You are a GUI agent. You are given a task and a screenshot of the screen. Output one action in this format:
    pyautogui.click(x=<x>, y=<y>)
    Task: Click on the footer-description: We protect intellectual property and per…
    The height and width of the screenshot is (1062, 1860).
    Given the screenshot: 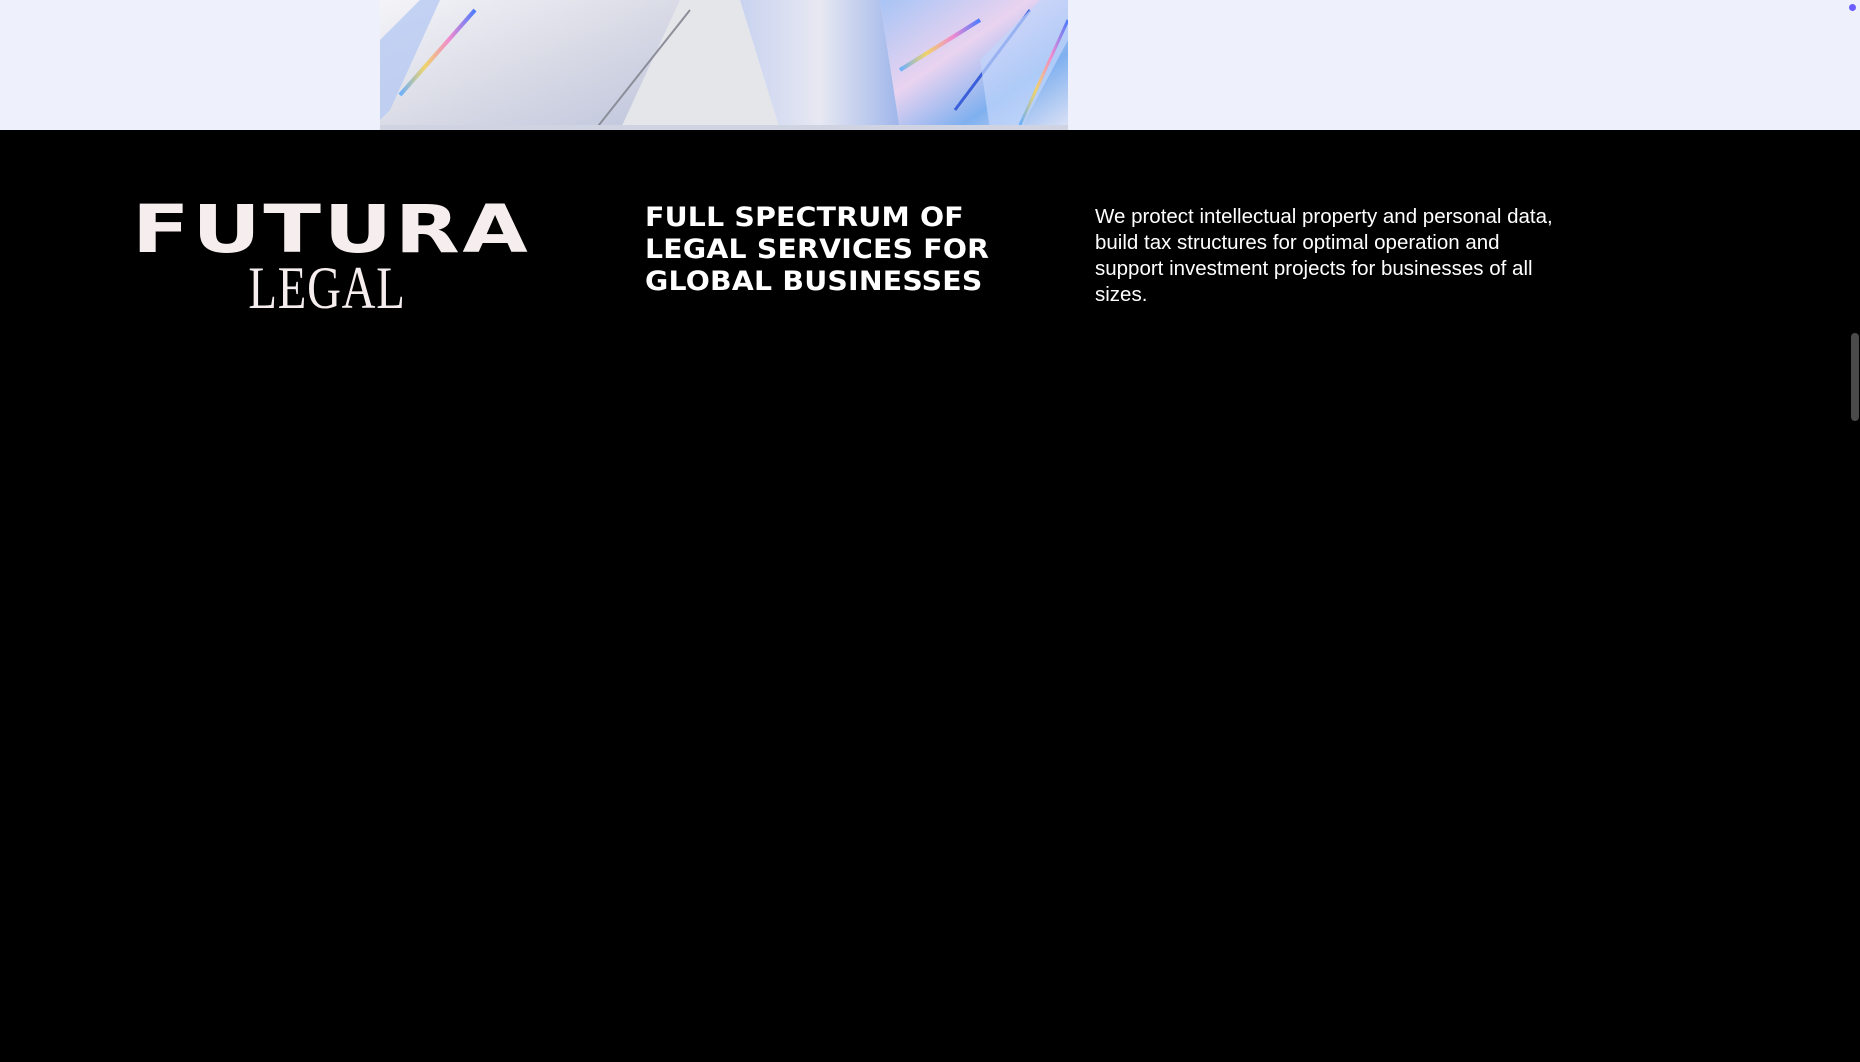 What is the action you would take?
    pyautogui.click(x=1324, y=255)
    